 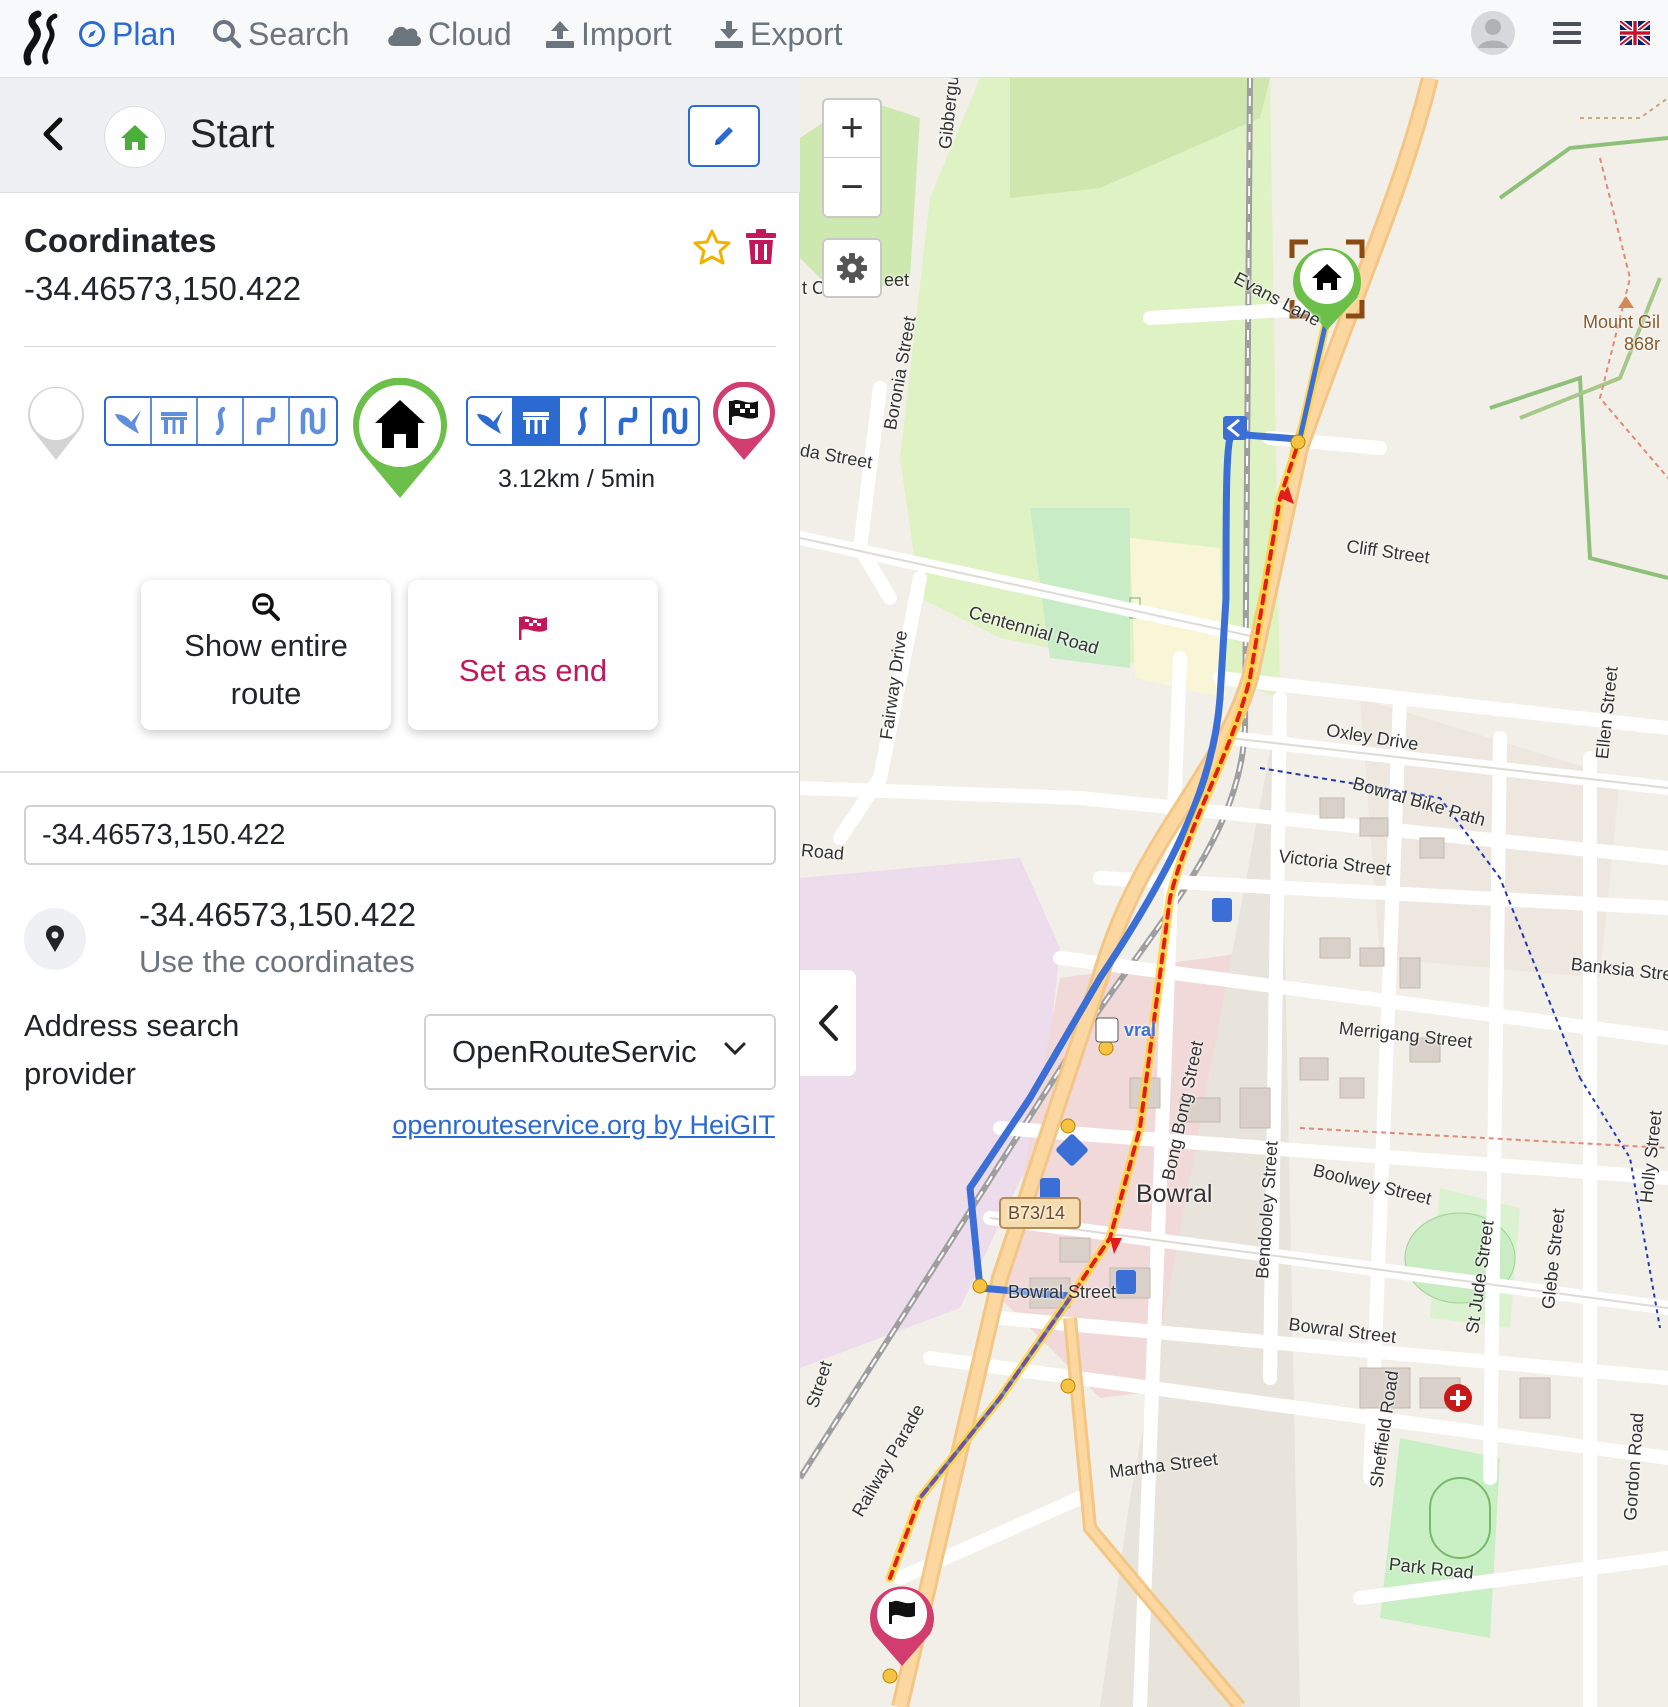 I want to click on map-label: Bowral Street, so click(x=1062, y=1292).